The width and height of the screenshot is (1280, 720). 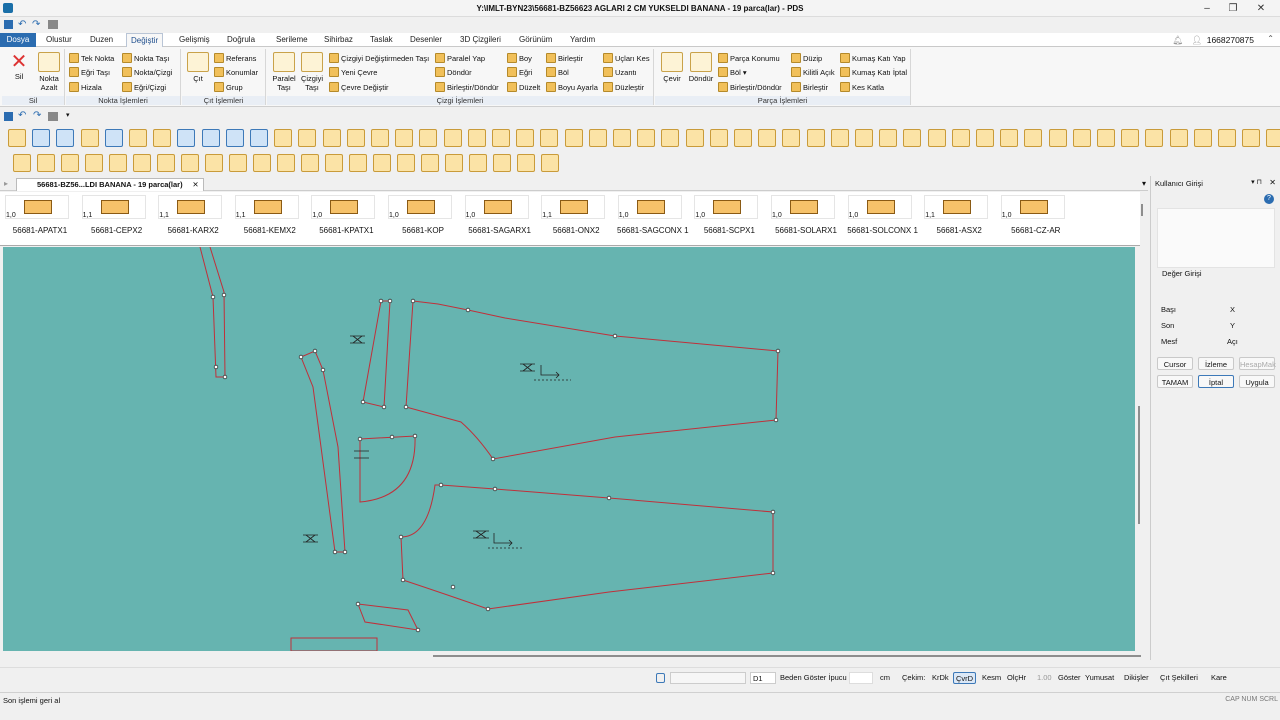 I want to click on piece-thumb: 1,0 56681-KOP, so click(x=421, y=220).